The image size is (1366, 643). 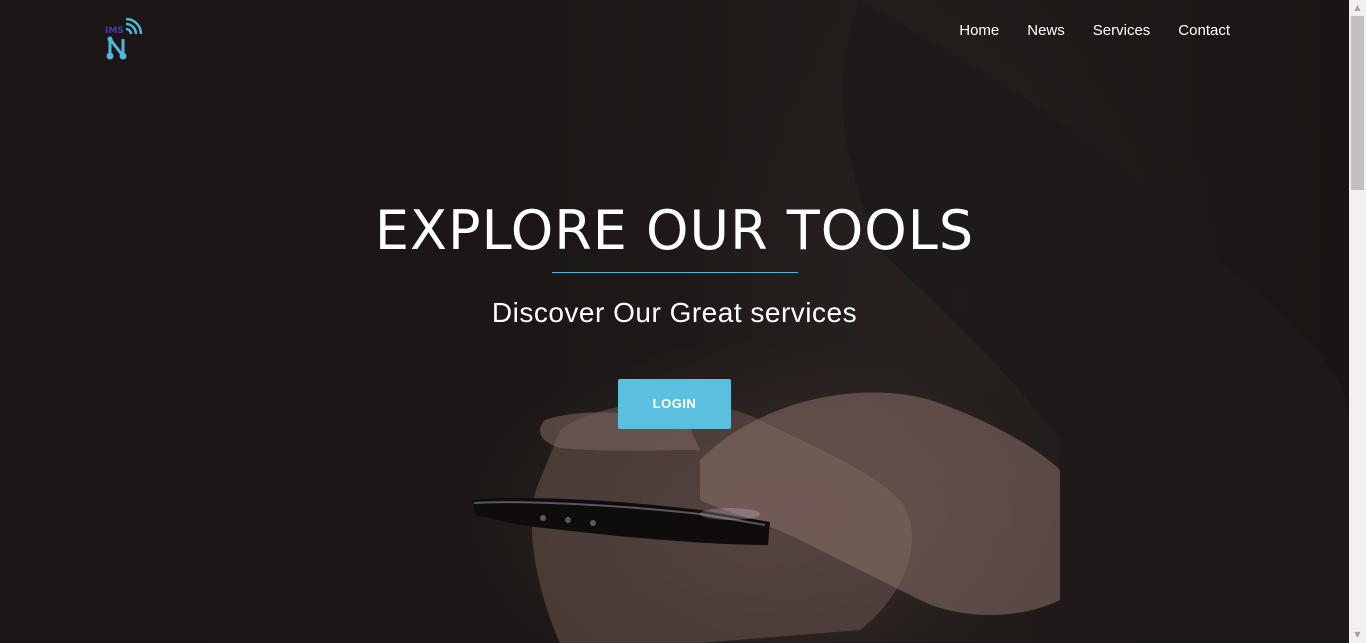 What do you see at coordinates (1122, 30) in the screenshot?
I see `nav-link-services: Services` at bounding box center [1122, 30].